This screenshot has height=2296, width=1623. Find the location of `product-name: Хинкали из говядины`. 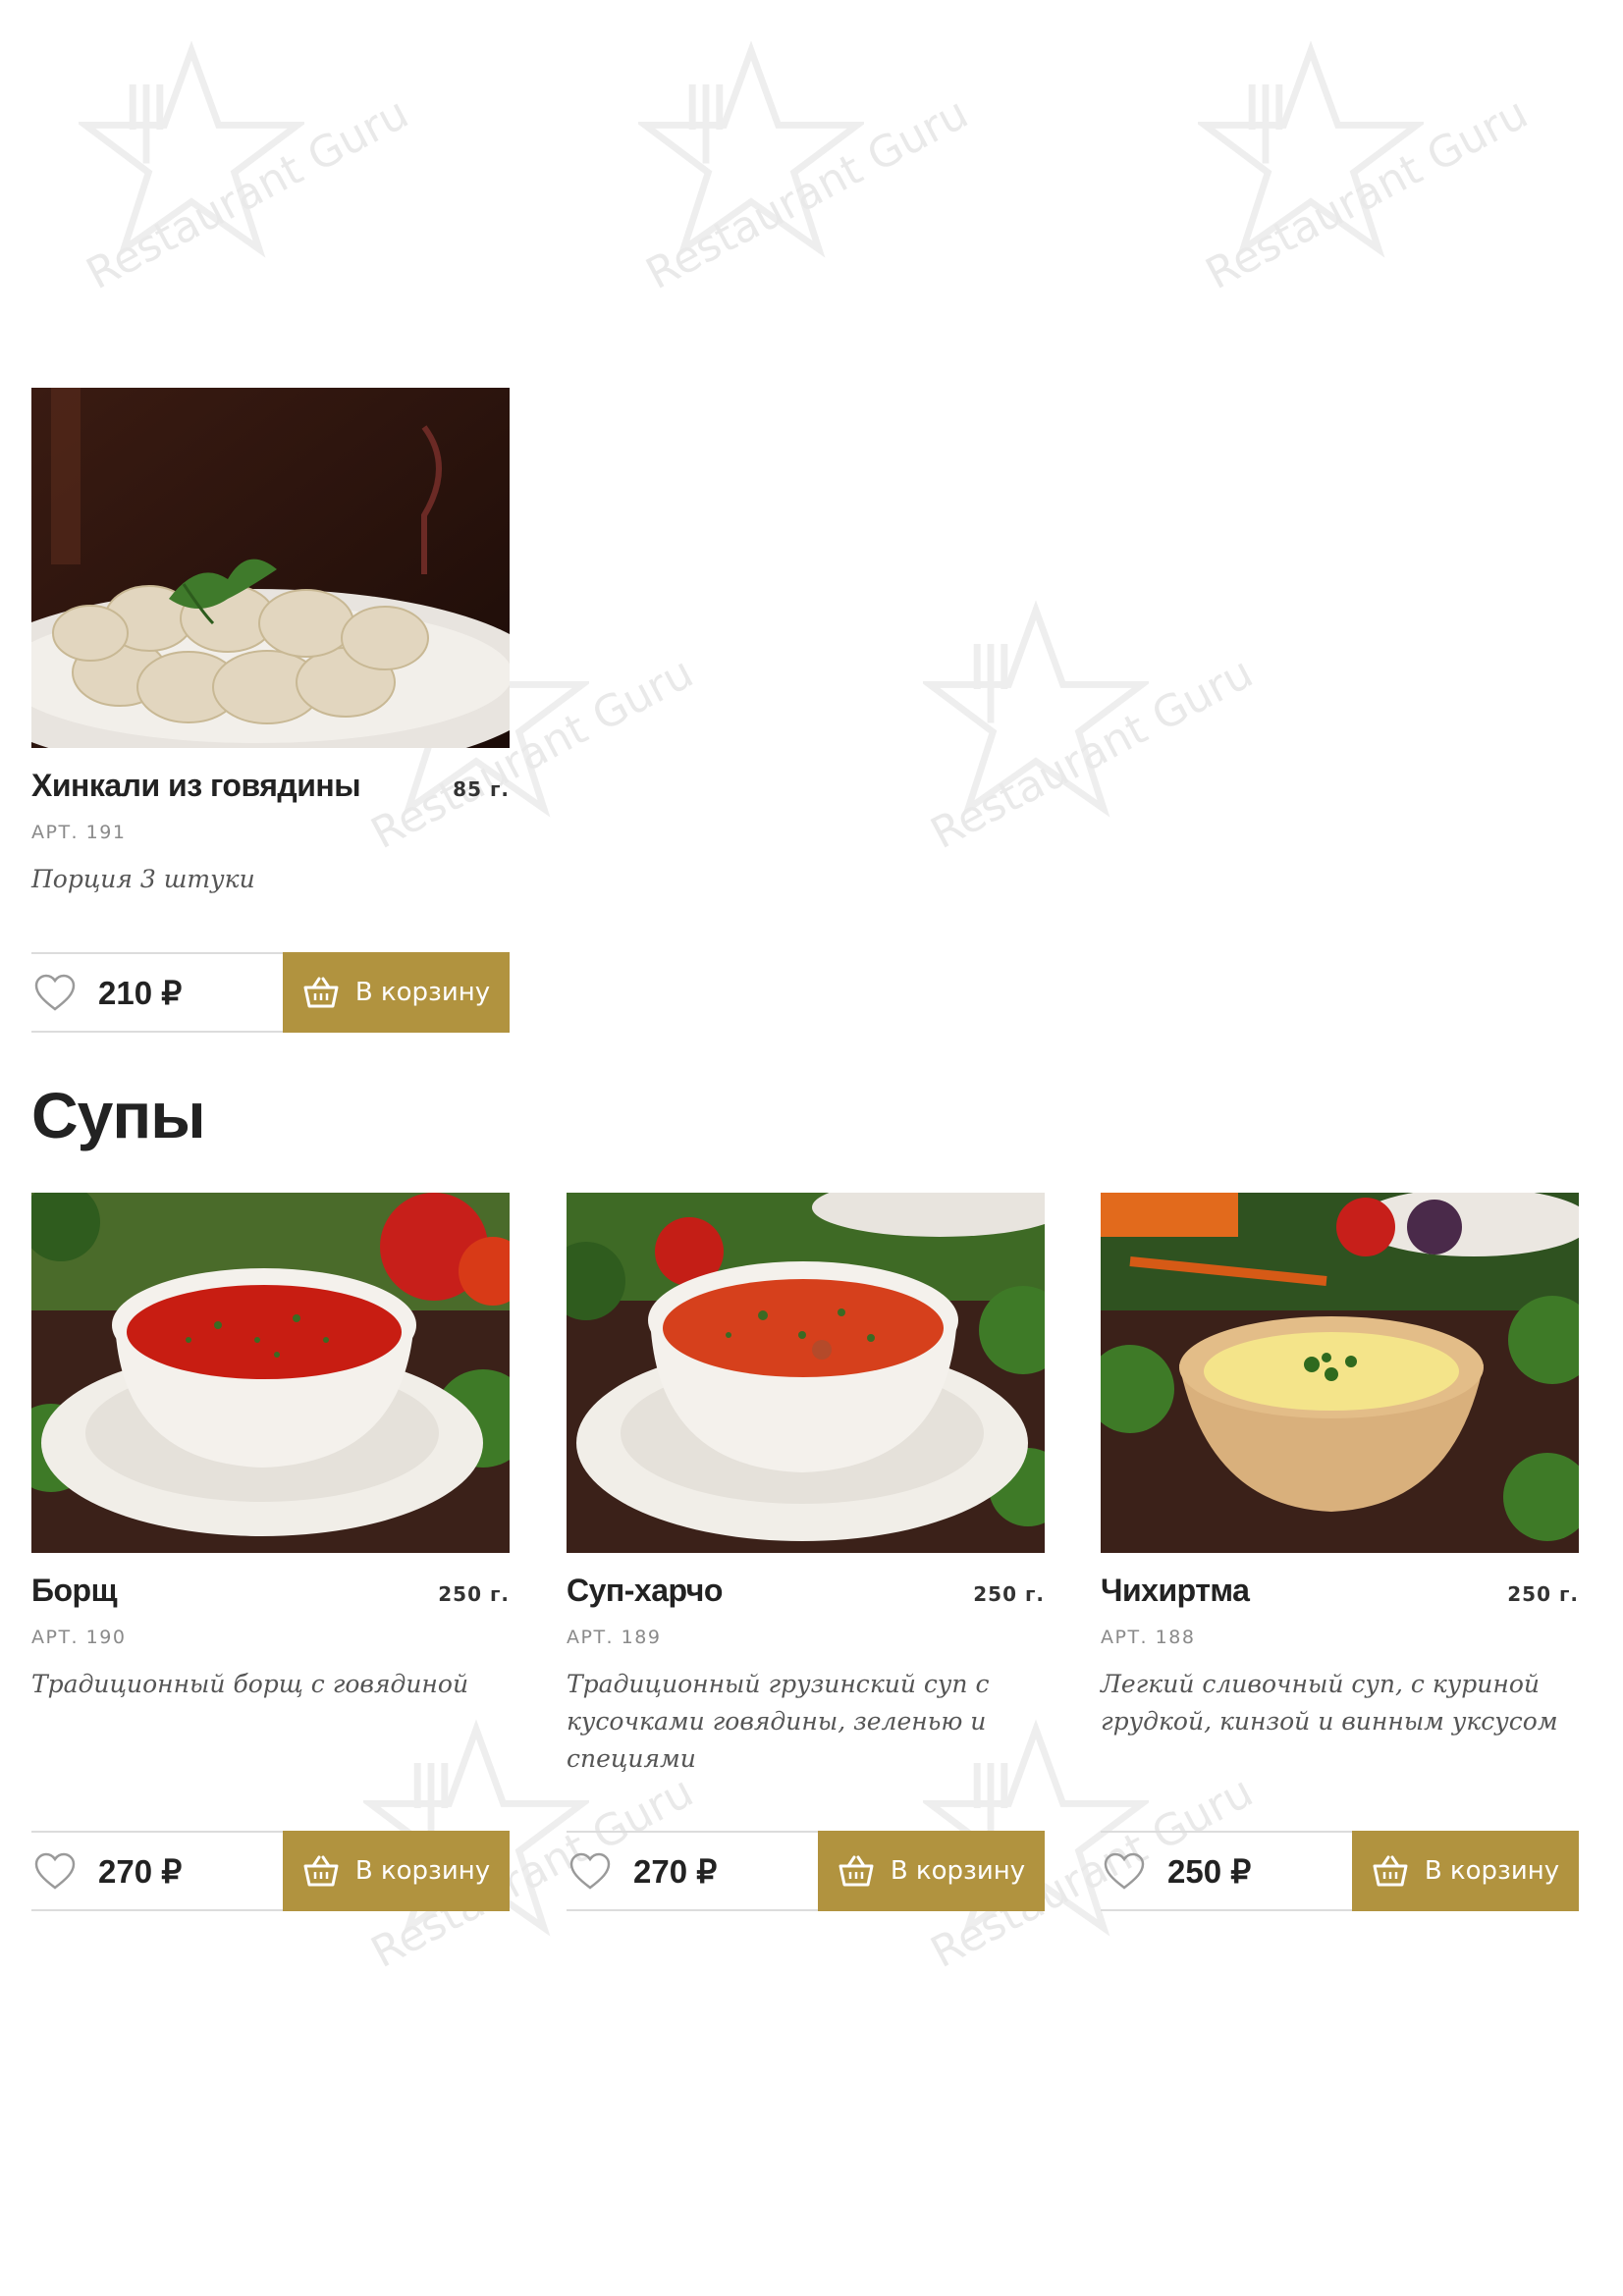

product-name: Хинкали из говядины is located at coordinates (196, 786).